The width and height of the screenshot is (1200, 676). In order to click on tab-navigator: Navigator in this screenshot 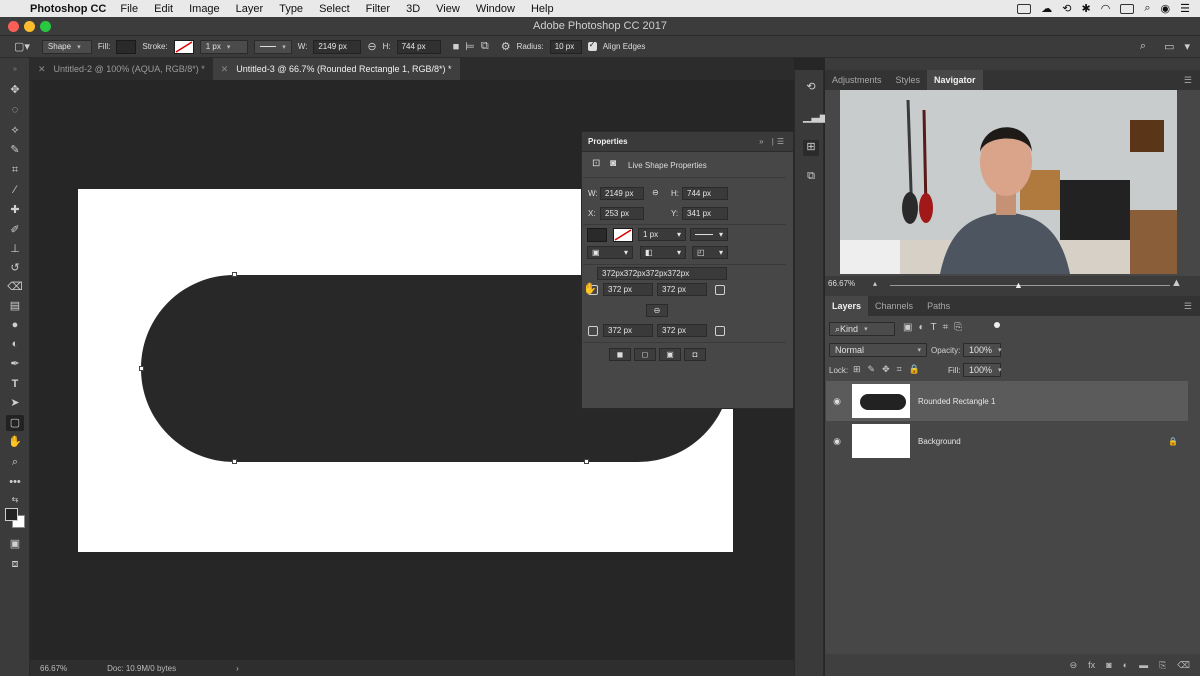, I will do `click(955, 80)`.